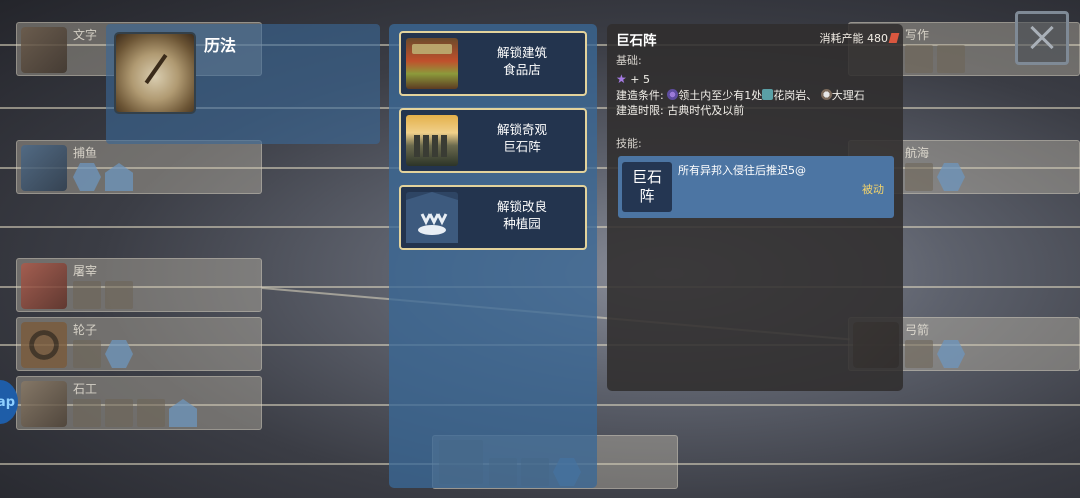 This screenshot has height=498, width=1080. I want to click on writing-icon, so click(44, 50).